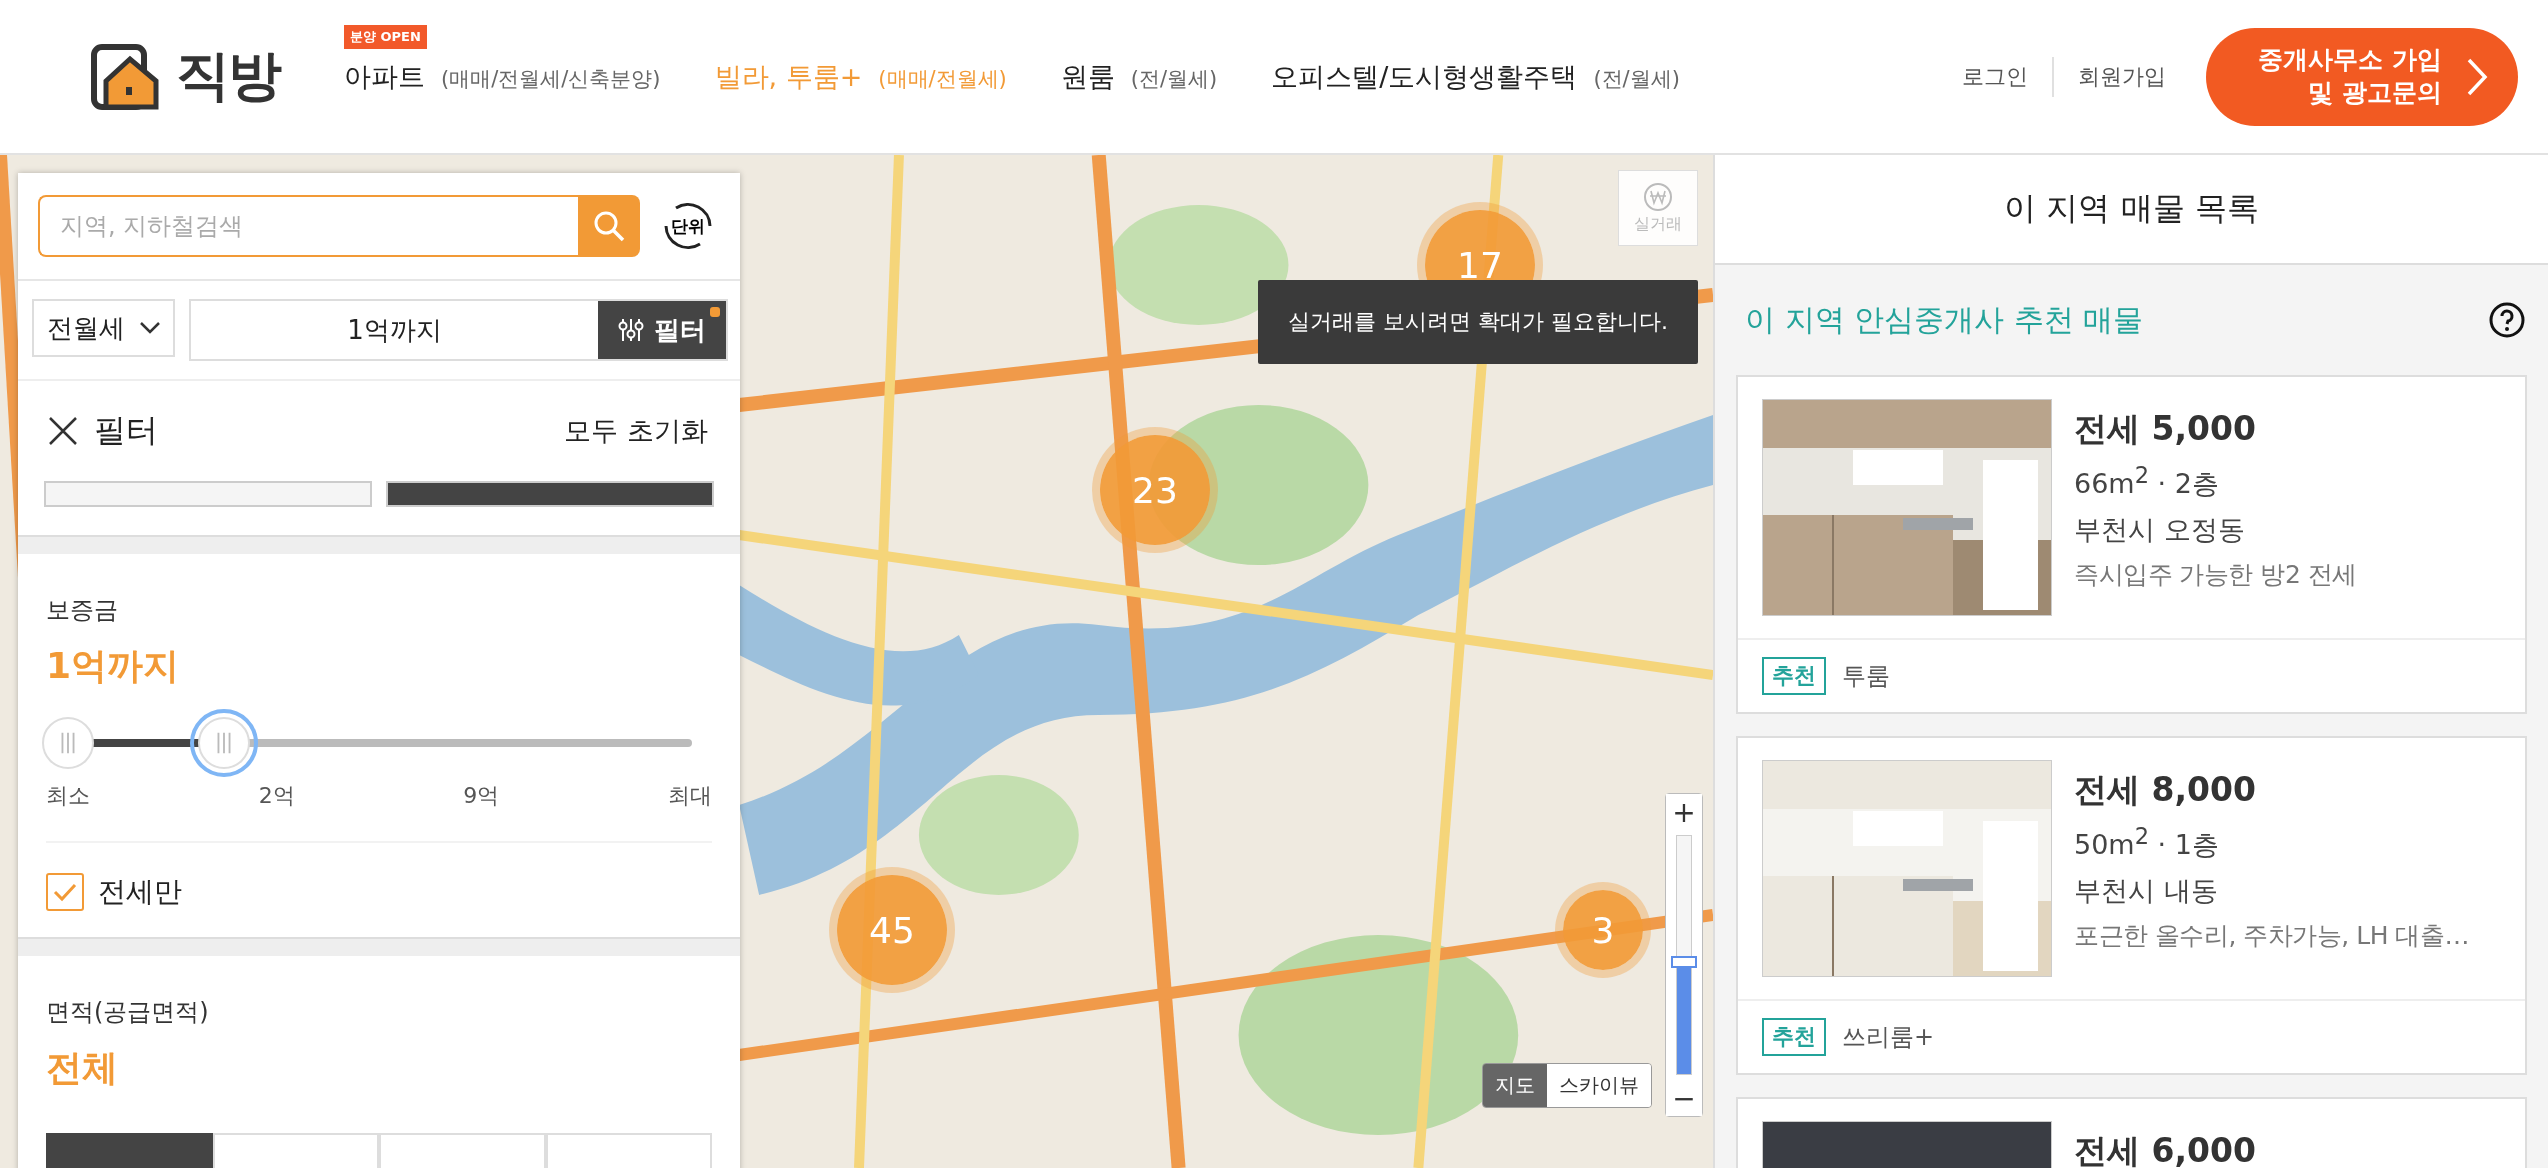 The width and height of the screenshot is (2548, 1170). I want to click on tooltip: 실거래를 보시려면 확대가 필요합니다., so click(1478, 322).